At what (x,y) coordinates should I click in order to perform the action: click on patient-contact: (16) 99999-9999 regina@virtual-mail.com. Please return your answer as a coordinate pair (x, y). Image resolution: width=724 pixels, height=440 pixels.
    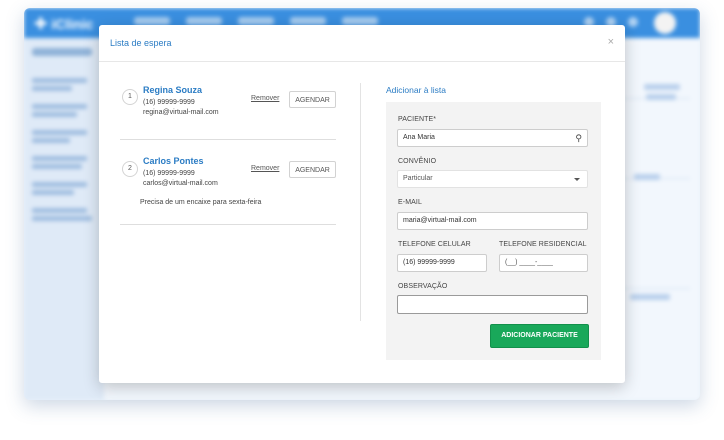
    Looking at the image, I should click on (184, 108).